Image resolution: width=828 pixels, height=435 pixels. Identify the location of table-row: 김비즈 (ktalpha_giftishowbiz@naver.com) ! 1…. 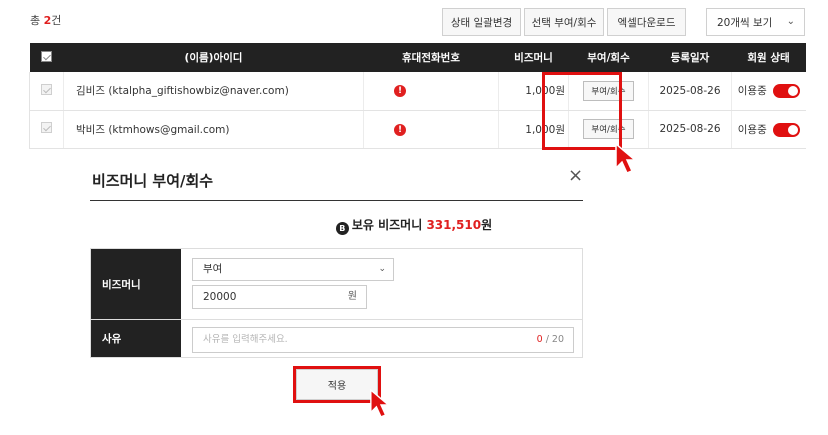
(417, 91).